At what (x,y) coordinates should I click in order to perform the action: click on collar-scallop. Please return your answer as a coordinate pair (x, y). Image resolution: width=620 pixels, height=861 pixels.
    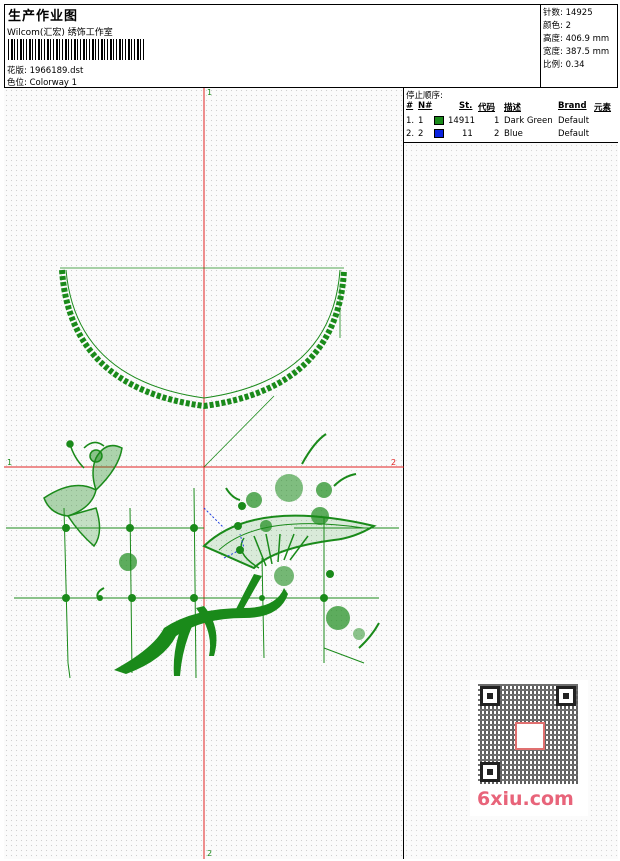
    Looking at the image, I should click on (203, 367).